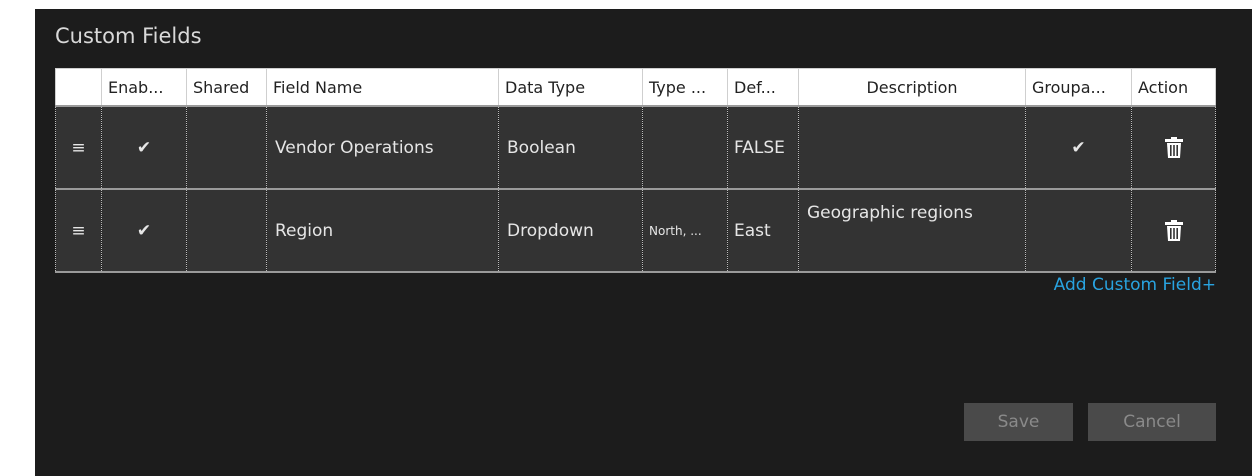 This screenshot has width=1252, height=476. Describe the element at coordinates (763, 231) in the screenshot. I see `default-cell: East` at that location.